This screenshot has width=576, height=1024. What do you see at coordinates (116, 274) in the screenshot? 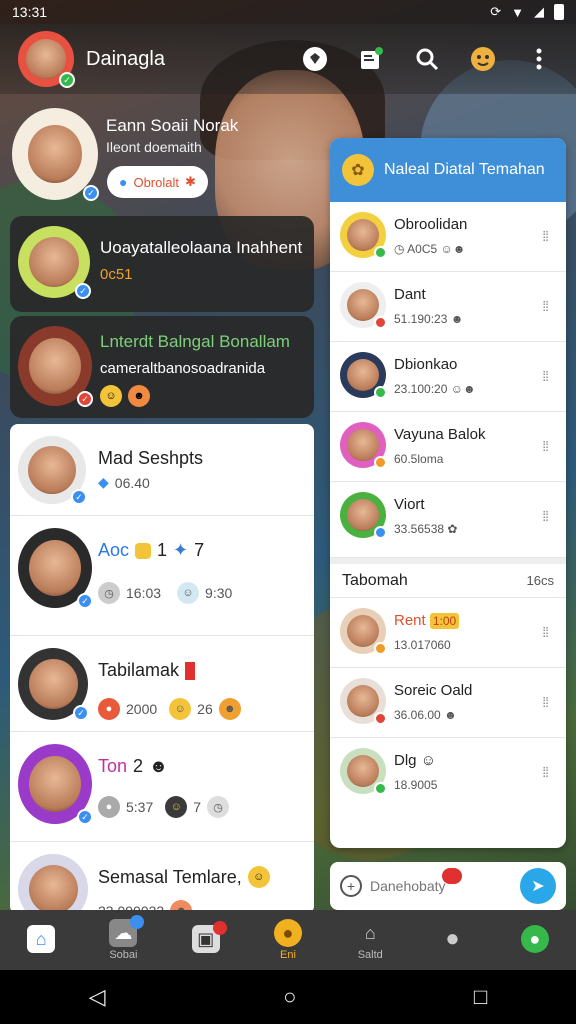
I see `featured-subtitle-1: 0c51` at bounding box center [116, 274].